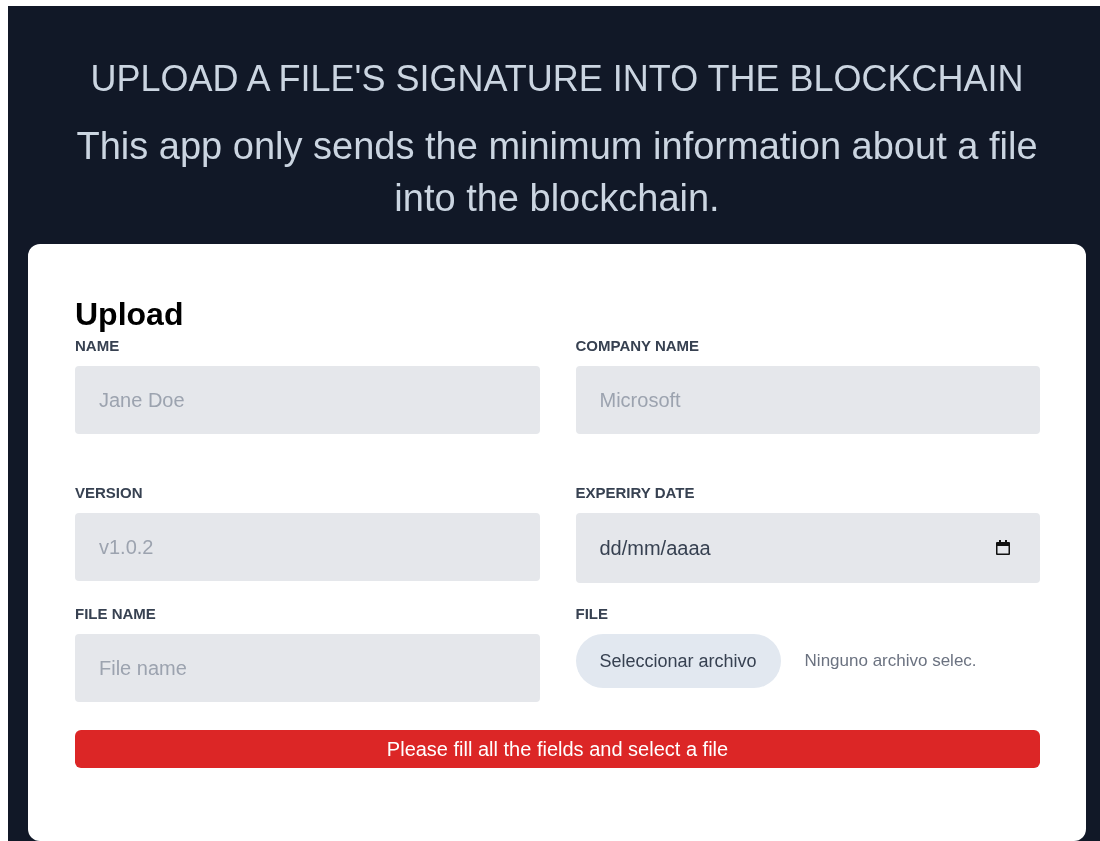 This screenshot has height=841, width=1100. What do you see at coordinates (130, 314) in the screenshot?
I see `form-title: Upload` at bounding box center [130, 314].